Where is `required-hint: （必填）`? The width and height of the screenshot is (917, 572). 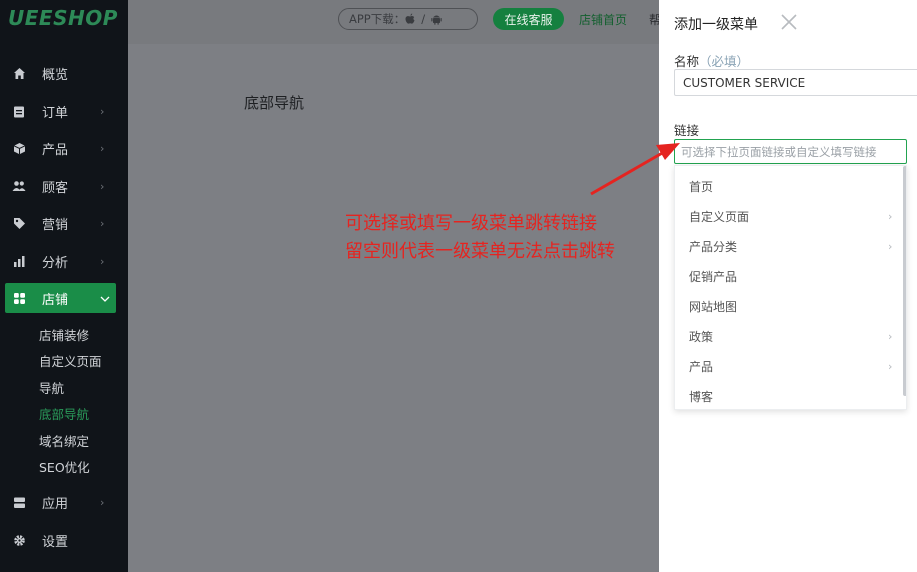 required-hint: （必填） is located at coordinates (724, 61).